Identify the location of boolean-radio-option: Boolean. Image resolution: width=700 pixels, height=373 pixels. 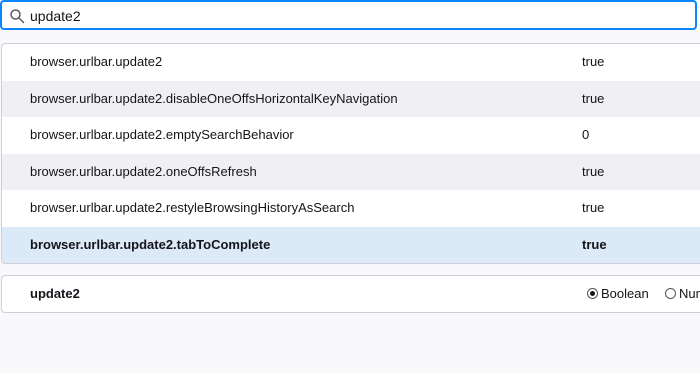
(618, 294).